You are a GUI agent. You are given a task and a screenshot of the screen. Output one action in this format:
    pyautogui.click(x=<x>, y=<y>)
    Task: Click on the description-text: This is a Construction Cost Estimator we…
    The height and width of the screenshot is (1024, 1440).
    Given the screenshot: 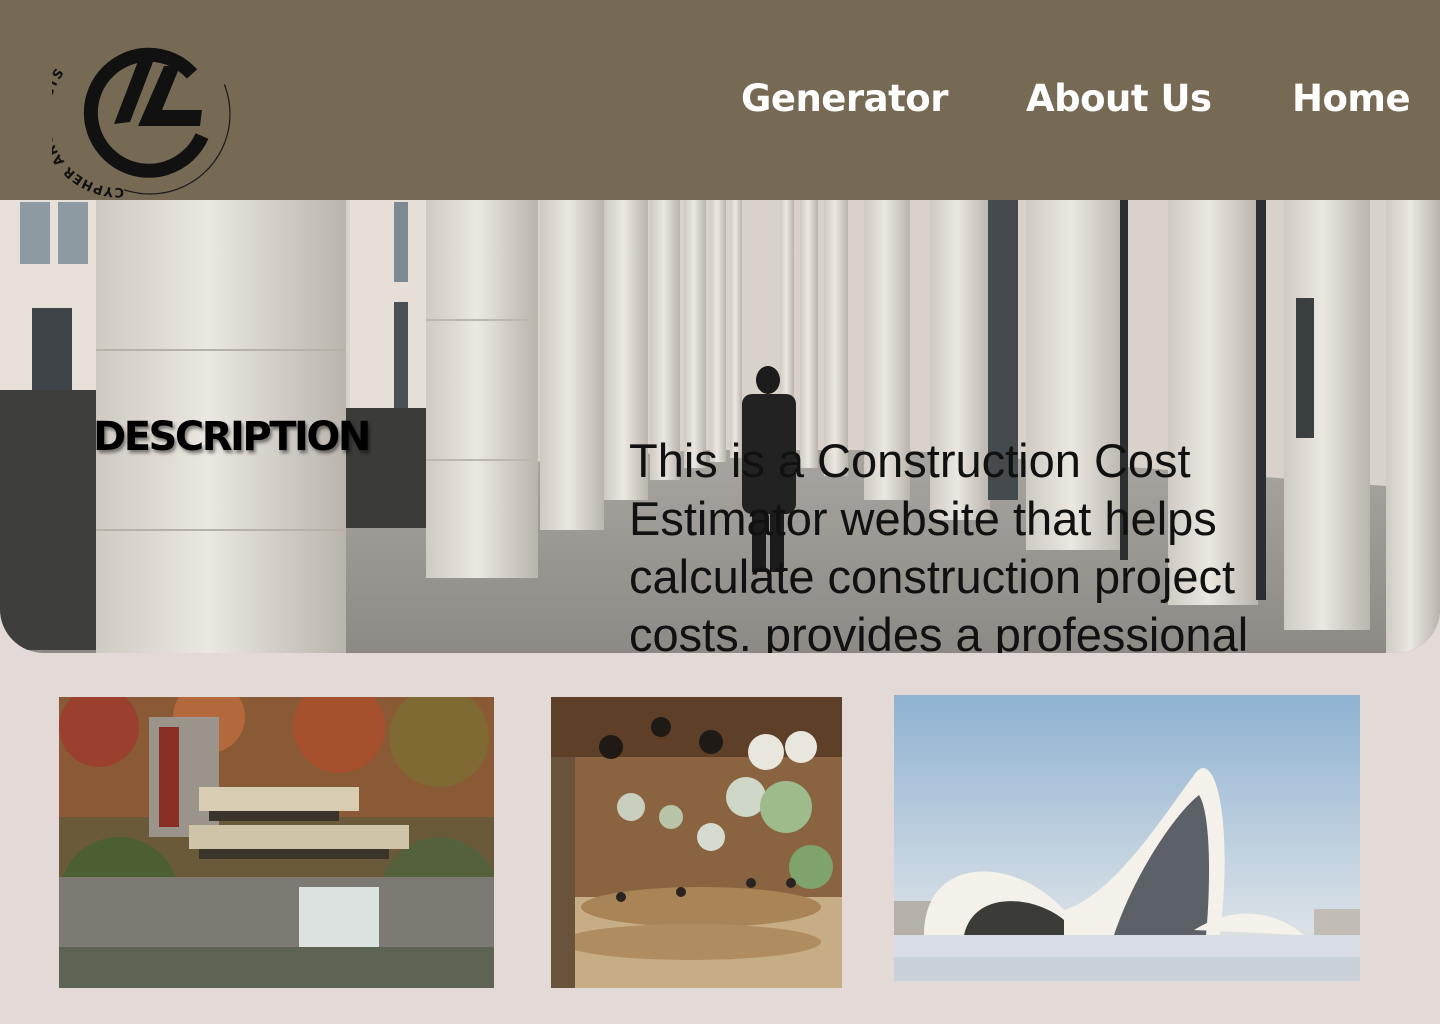 What is the action you would take?
    pyautogui.click(x=939, y=543)
    